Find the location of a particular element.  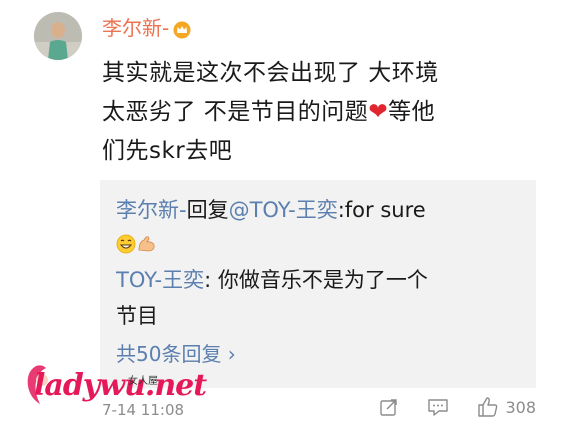

reply-item: TOY-王奕: 你做音乐不是为了一个 节目 is located at coordinates (316, 298).